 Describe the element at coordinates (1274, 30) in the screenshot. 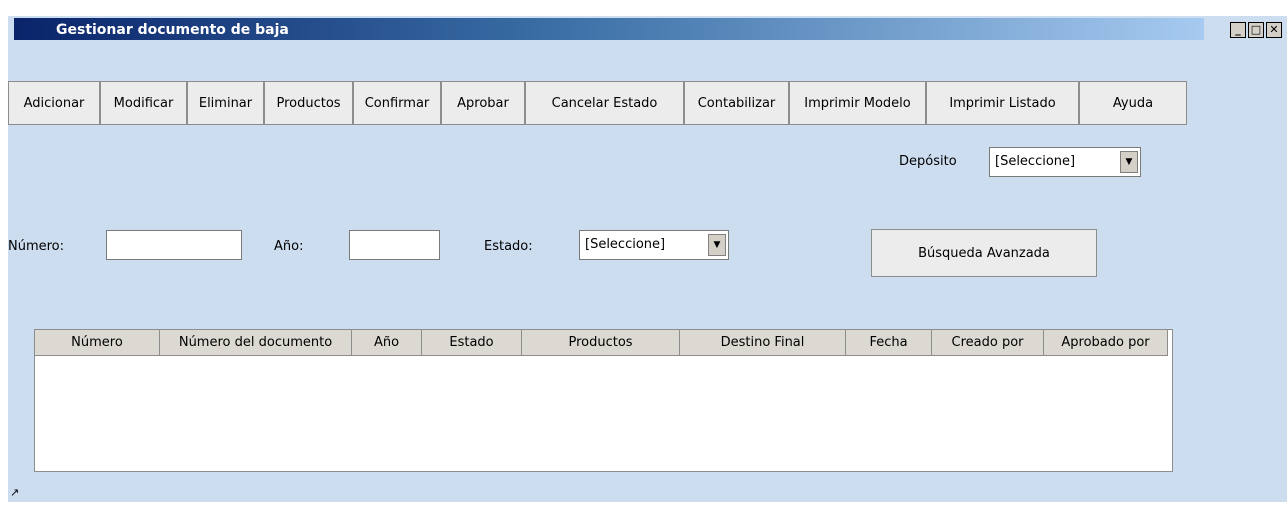

I see `close-icon: ✕` at that location.